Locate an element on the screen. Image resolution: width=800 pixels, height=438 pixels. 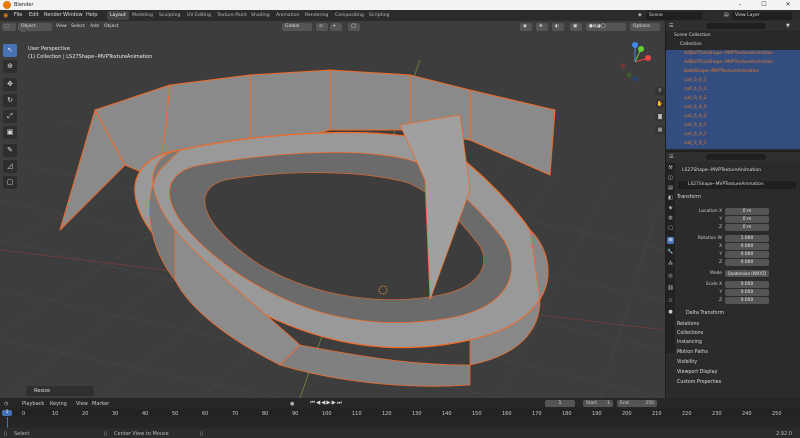
measure-tool-icon: ◿ is located at coordinates (10, 166).